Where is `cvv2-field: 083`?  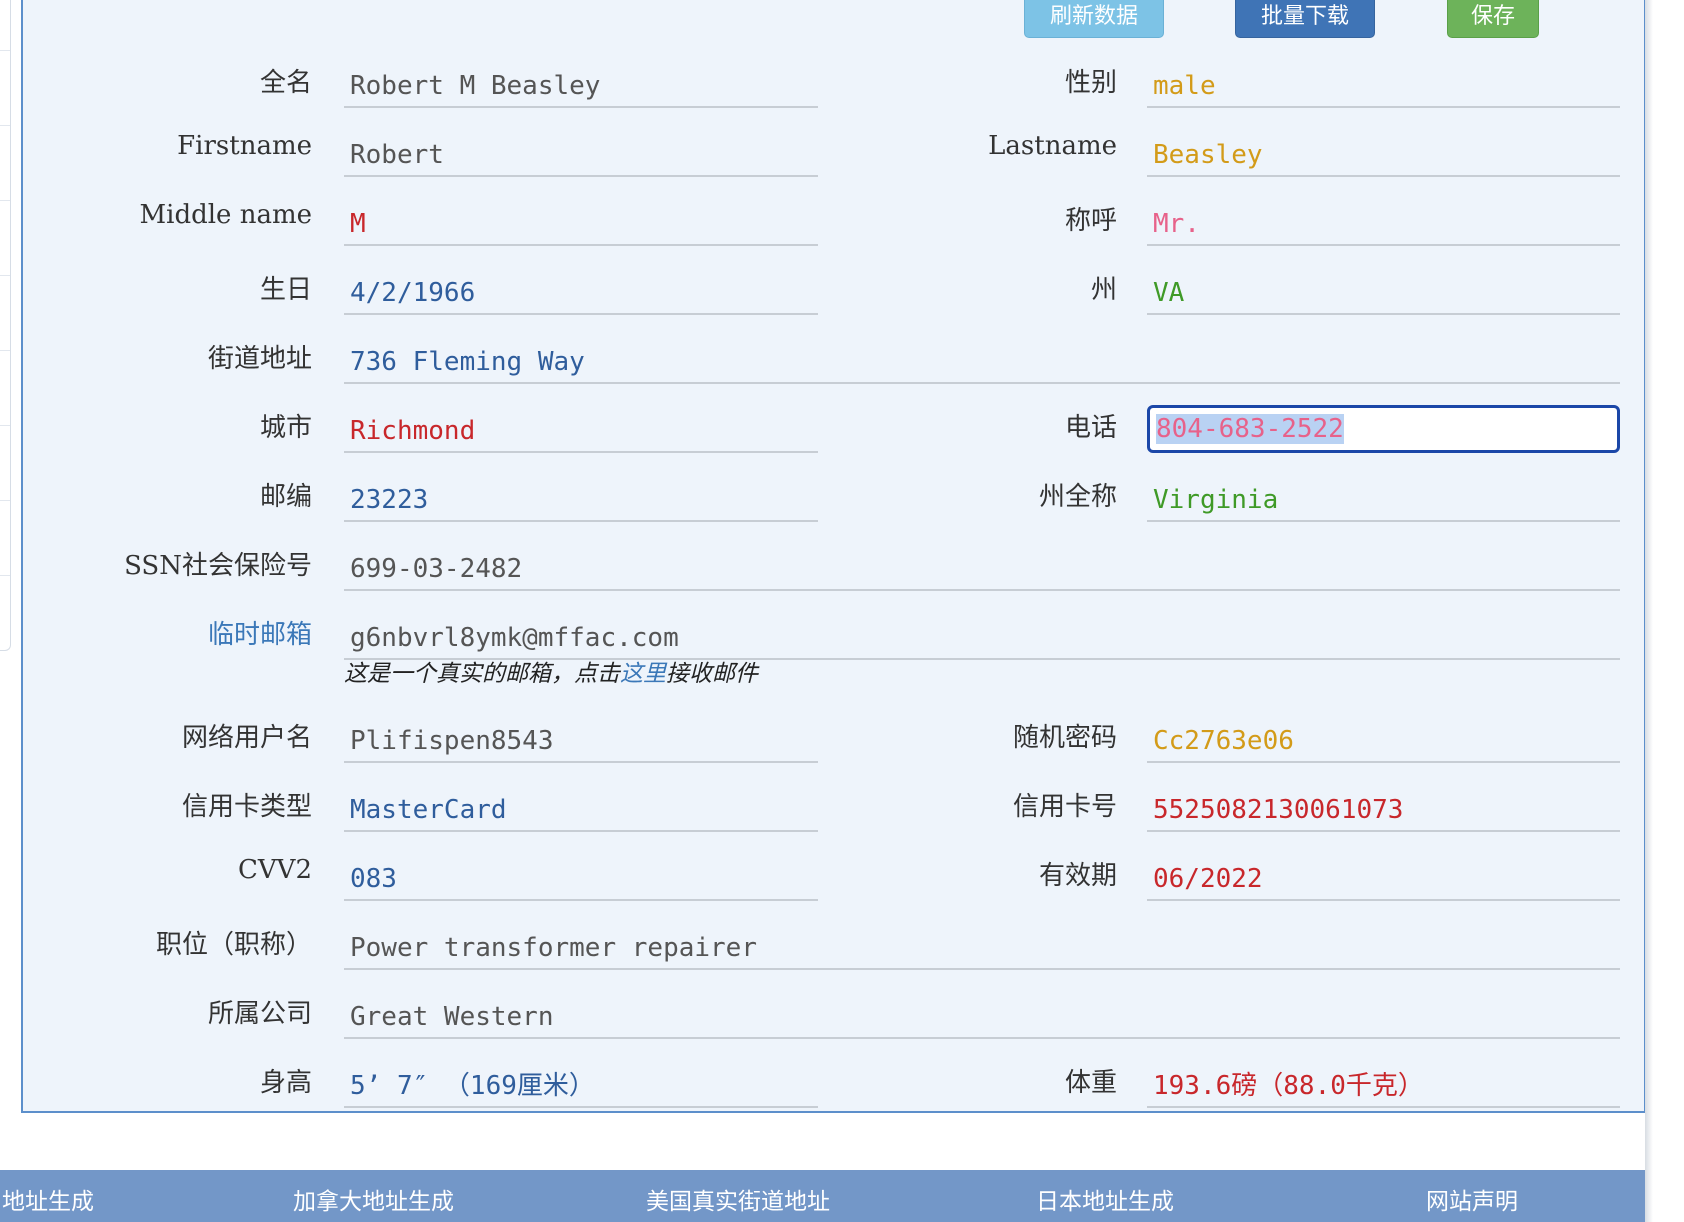
cvv2-field: 083 is located at coordinates (581, 879).